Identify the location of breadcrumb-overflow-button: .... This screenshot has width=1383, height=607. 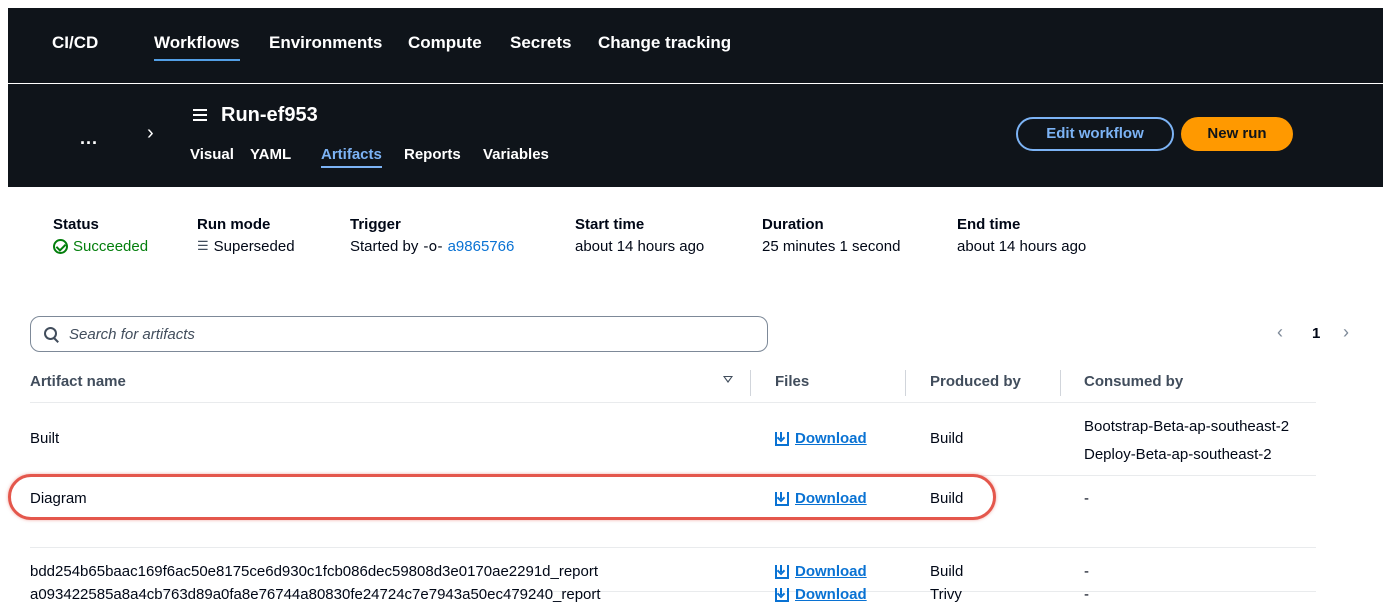
(89, 138).